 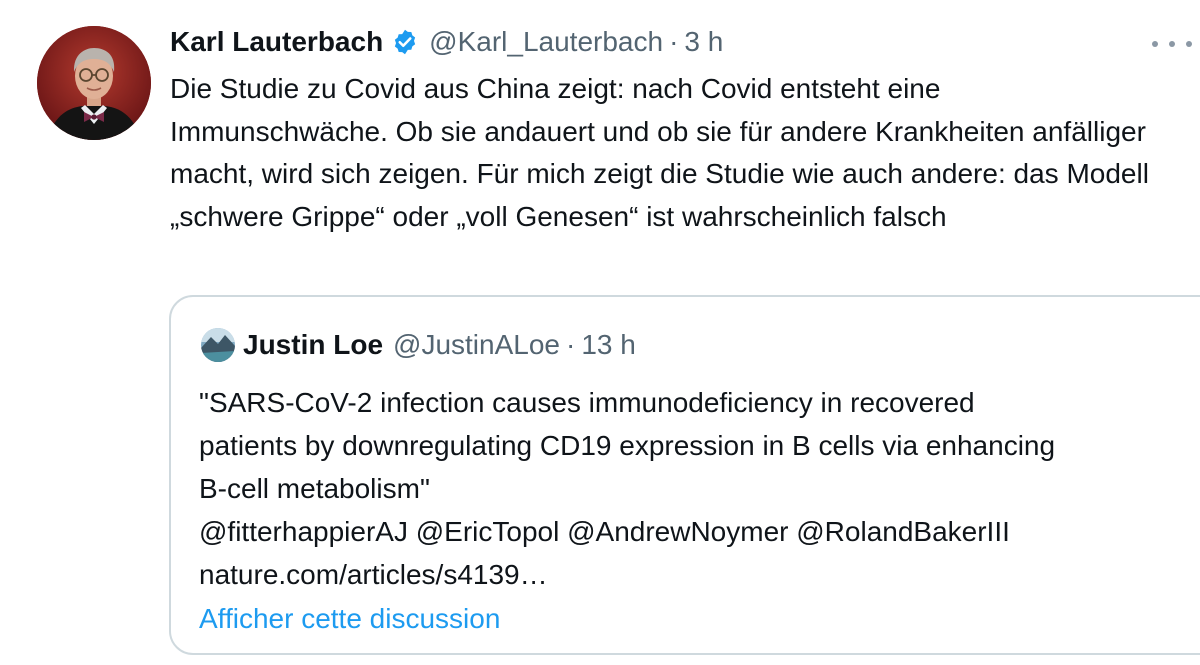 I want to click on quoted-text-line: B-cell metabolism", so click(x=314, y=488).